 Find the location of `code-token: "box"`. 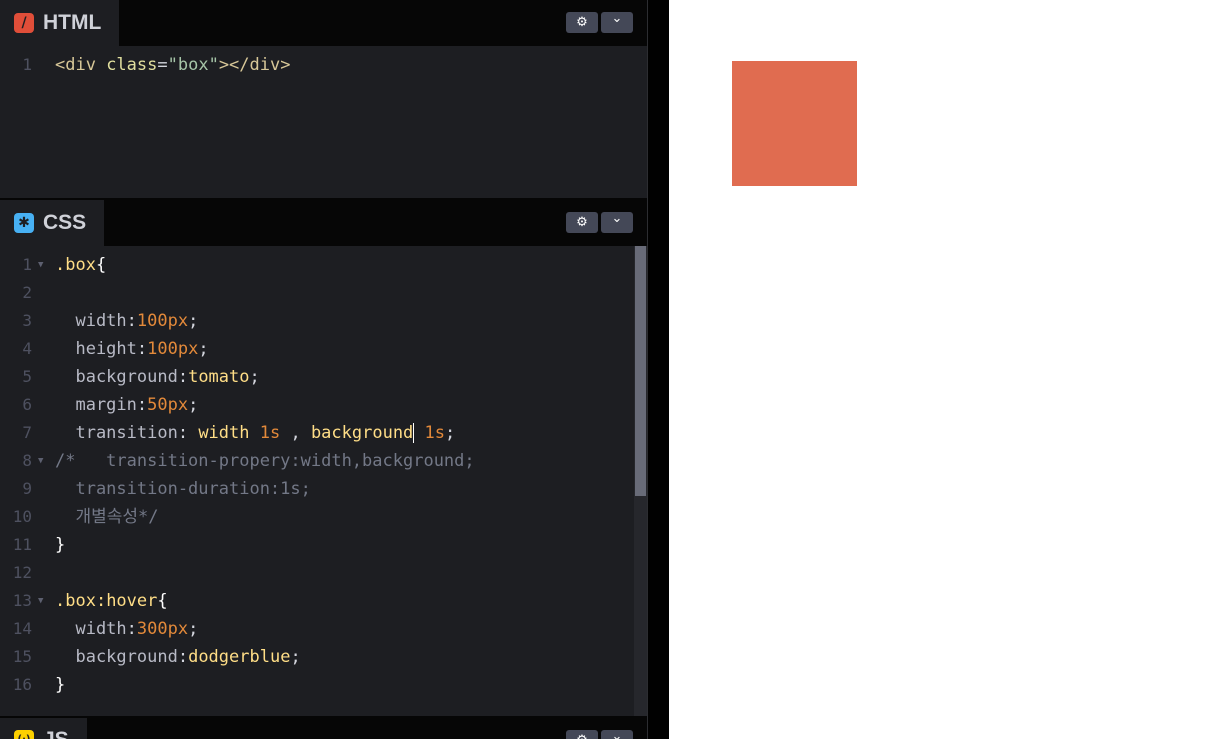

code-token: "box" is located at coordinates (193, 65).